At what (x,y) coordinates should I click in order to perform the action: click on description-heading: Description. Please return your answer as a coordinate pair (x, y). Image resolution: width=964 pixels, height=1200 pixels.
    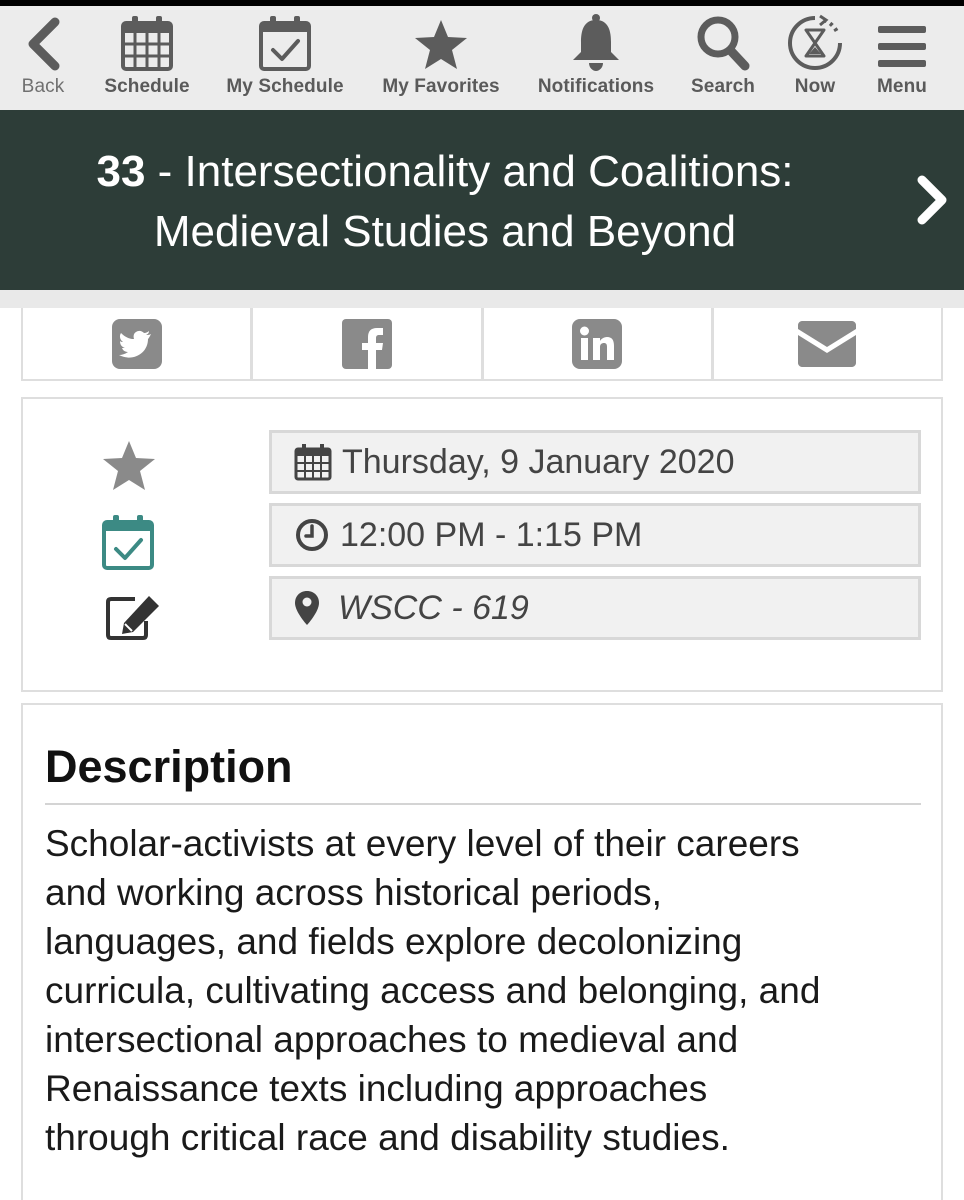
    Looking at the image, I should click on (169, 766).